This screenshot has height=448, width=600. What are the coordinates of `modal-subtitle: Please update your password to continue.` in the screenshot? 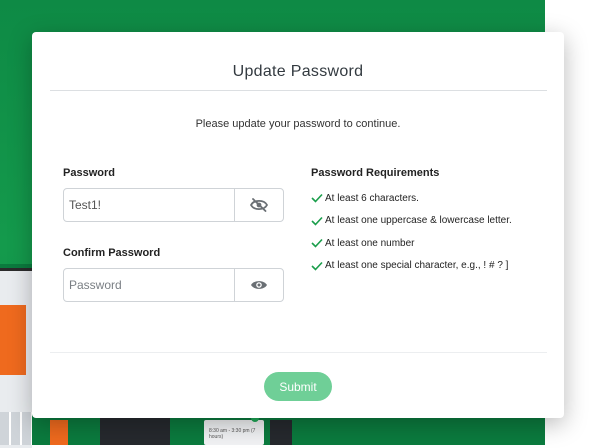 It's located at (298, 124).